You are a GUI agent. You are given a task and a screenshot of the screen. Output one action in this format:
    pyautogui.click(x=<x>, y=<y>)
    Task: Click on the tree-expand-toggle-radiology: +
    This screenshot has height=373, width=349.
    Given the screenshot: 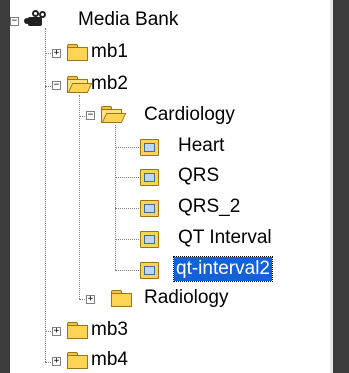 What is the action you would take?
    pyautogui.click(x=90, y=299)
    